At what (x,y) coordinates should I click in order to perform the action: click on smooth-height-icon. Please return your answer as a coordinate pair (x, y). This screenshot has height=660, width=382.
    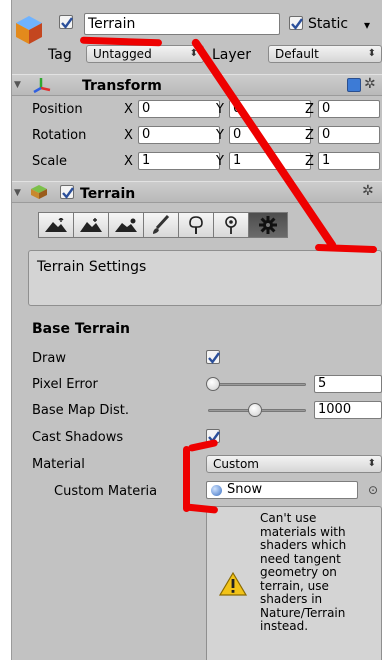
    Looking at the image, I should click on (126, 225).